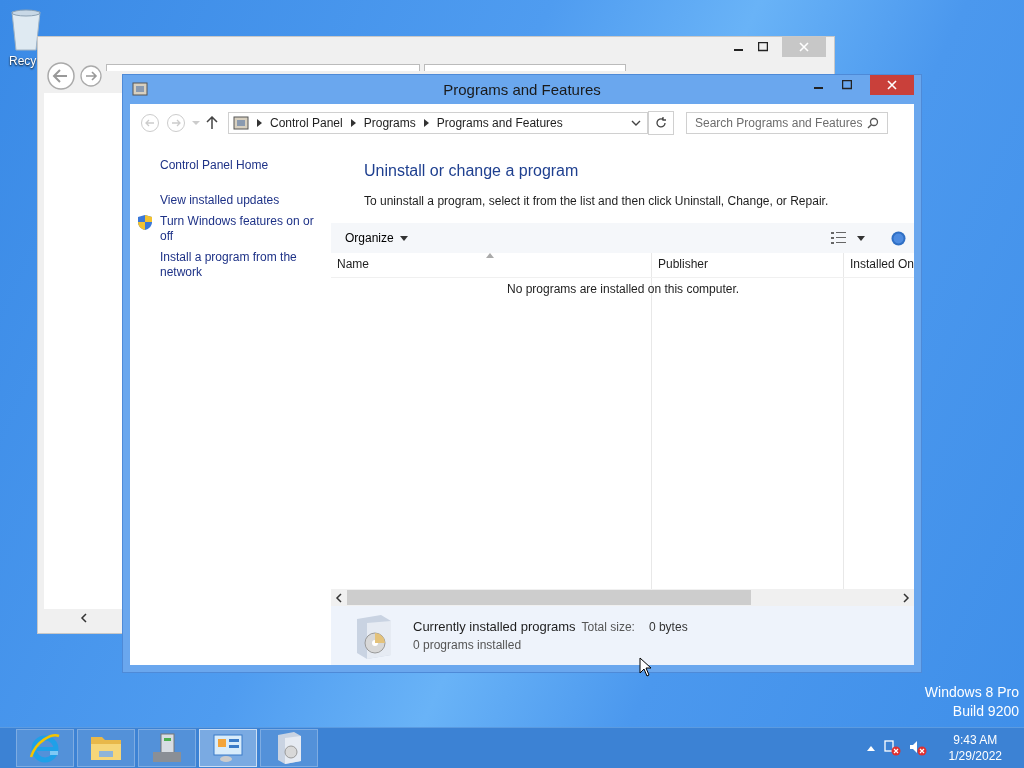  What do you see at coordinates (608, 627) in the screenshot?
I see `total-size-label: Total size:` at bounding box center [608, 627].